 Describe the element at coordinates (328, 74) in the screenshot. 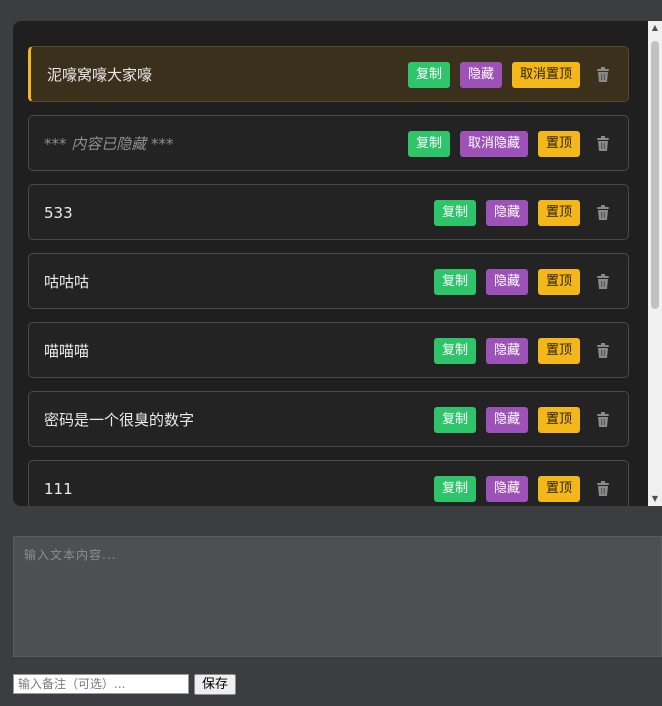

I see `list-item: 泥嚎窝嚎大家嚎 复制 隐藏 取消置顶` at that location.